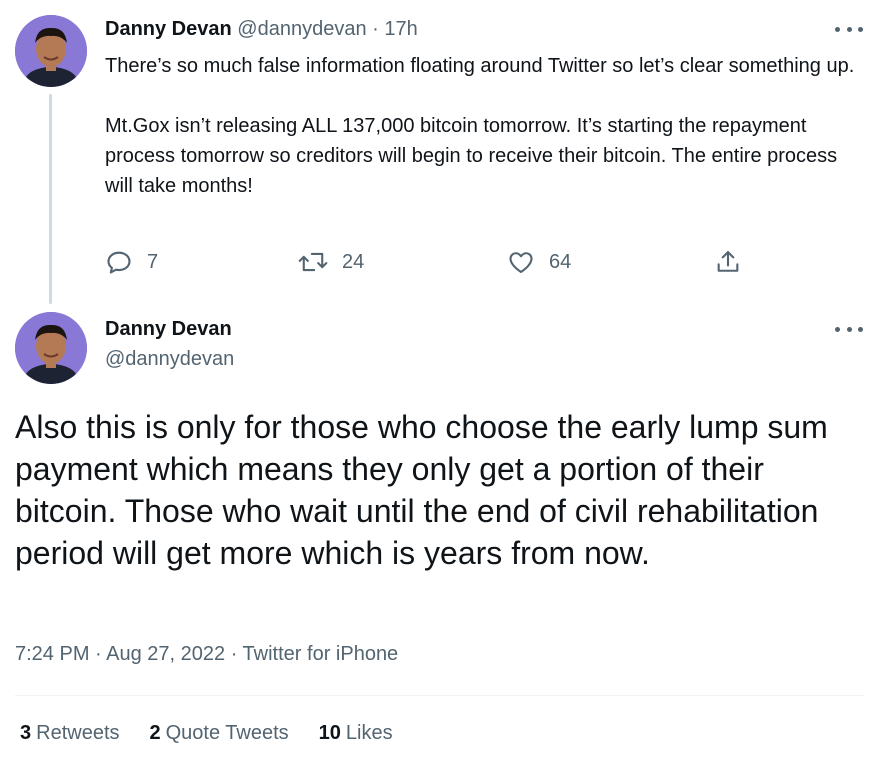 The image size is (884, 759). What do you see at coordinates (169, 359) in the screenshot?
I see `author-handle: @dannydevan` at bounding box center [169, 359].